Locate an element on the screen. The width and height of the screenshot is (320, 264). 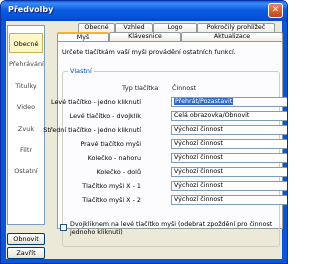
tab-pokrocily-prohlizec: Pokročilý prohlížeč is located at coordinates (236, 27).